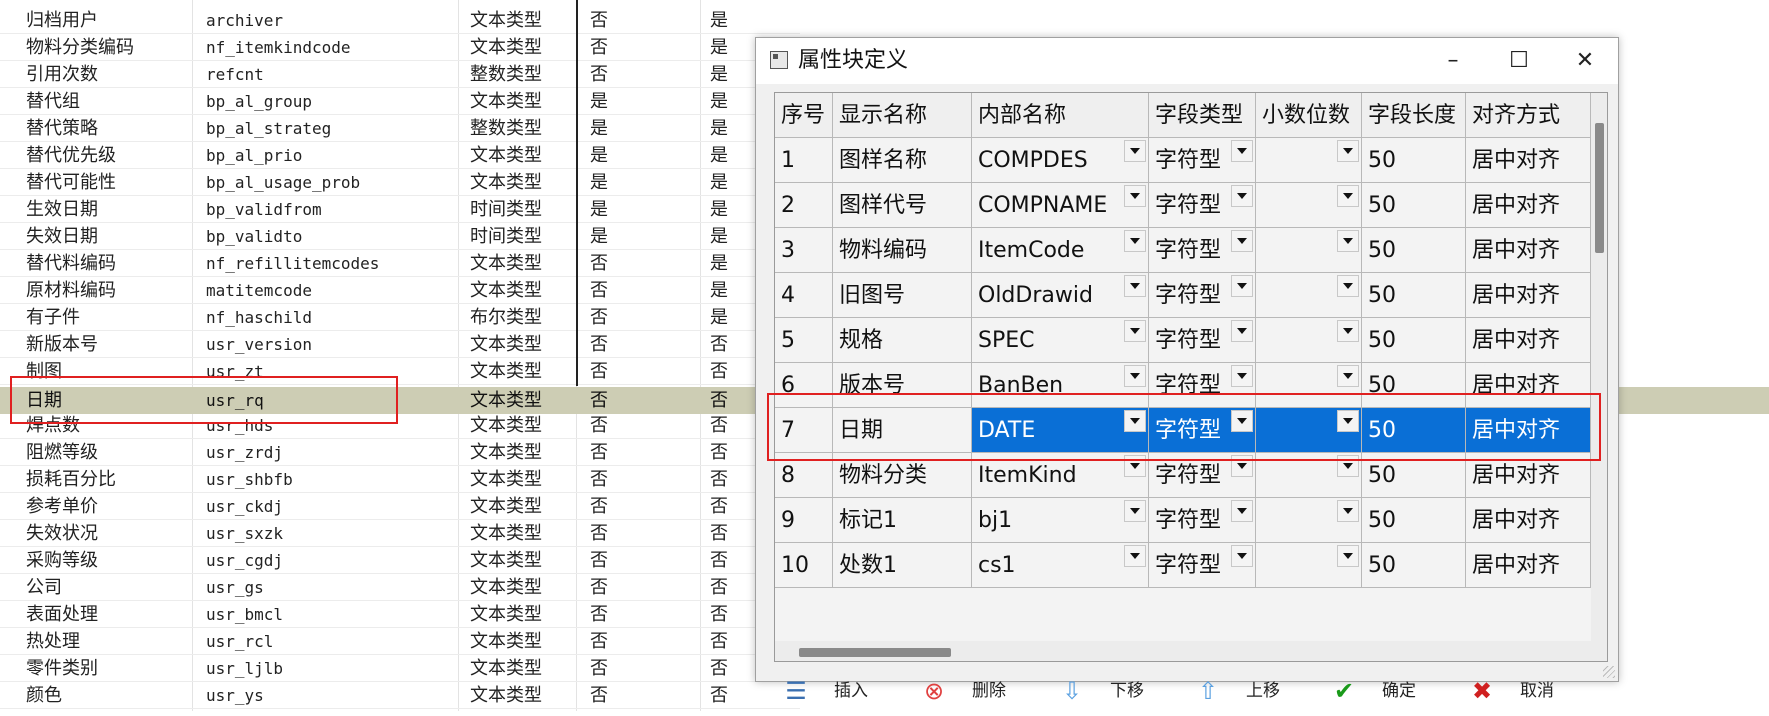  I want to click on bg-table-row: 采购等级 usr_cgdj 文本类型否否, so click(400, 560).